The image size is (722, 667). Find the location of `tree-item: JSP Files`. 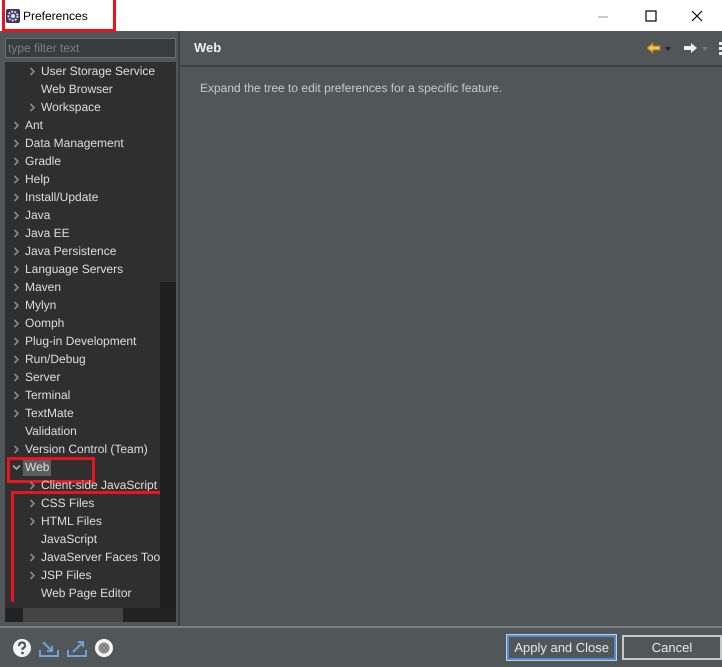

tree-item: JSP Files is located at coordinates (66, 575).